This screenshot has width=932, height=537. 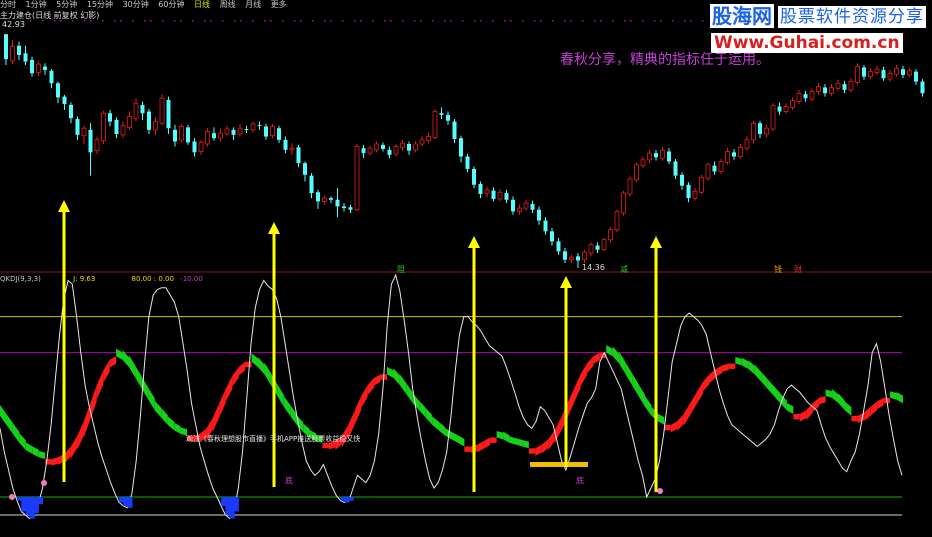 I want to click on j-value: J: 9.63, so click(x=84, y=279).